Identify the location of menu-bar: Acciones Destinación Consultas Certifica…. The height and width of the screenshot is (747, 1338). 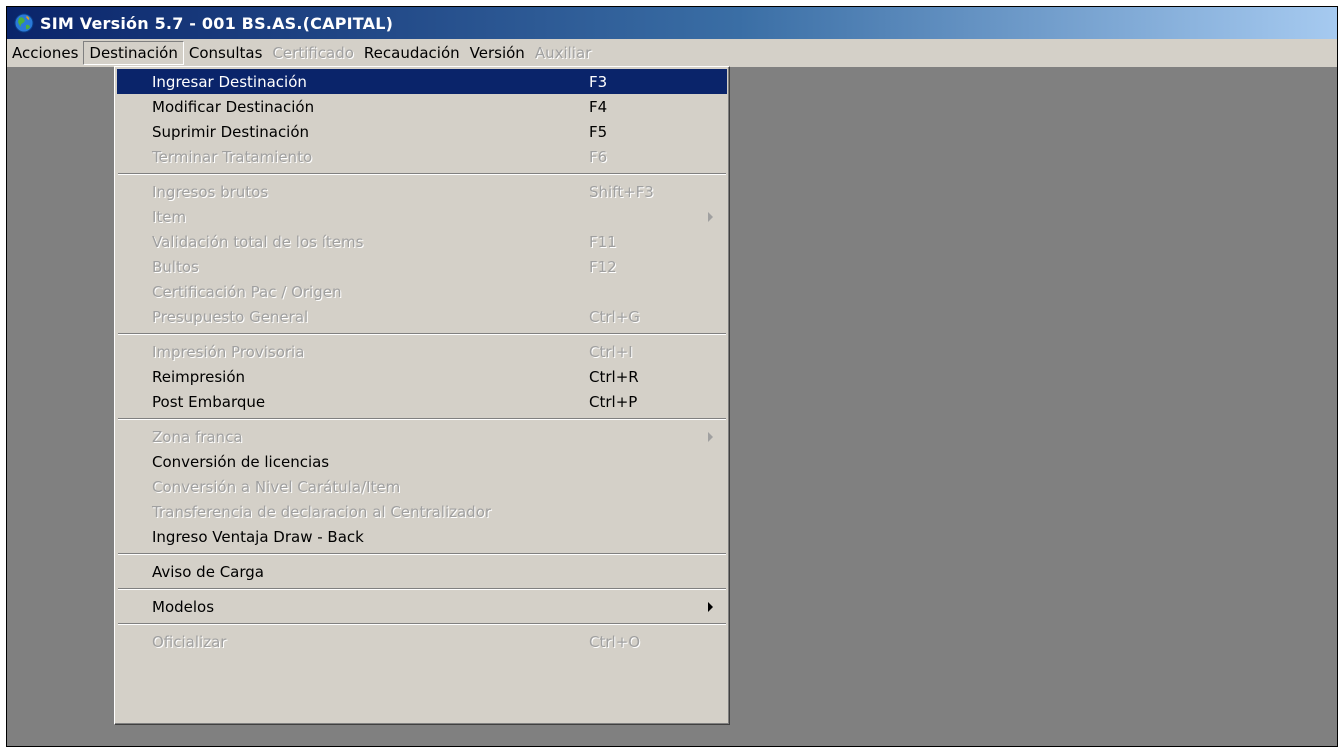
(672, 53).